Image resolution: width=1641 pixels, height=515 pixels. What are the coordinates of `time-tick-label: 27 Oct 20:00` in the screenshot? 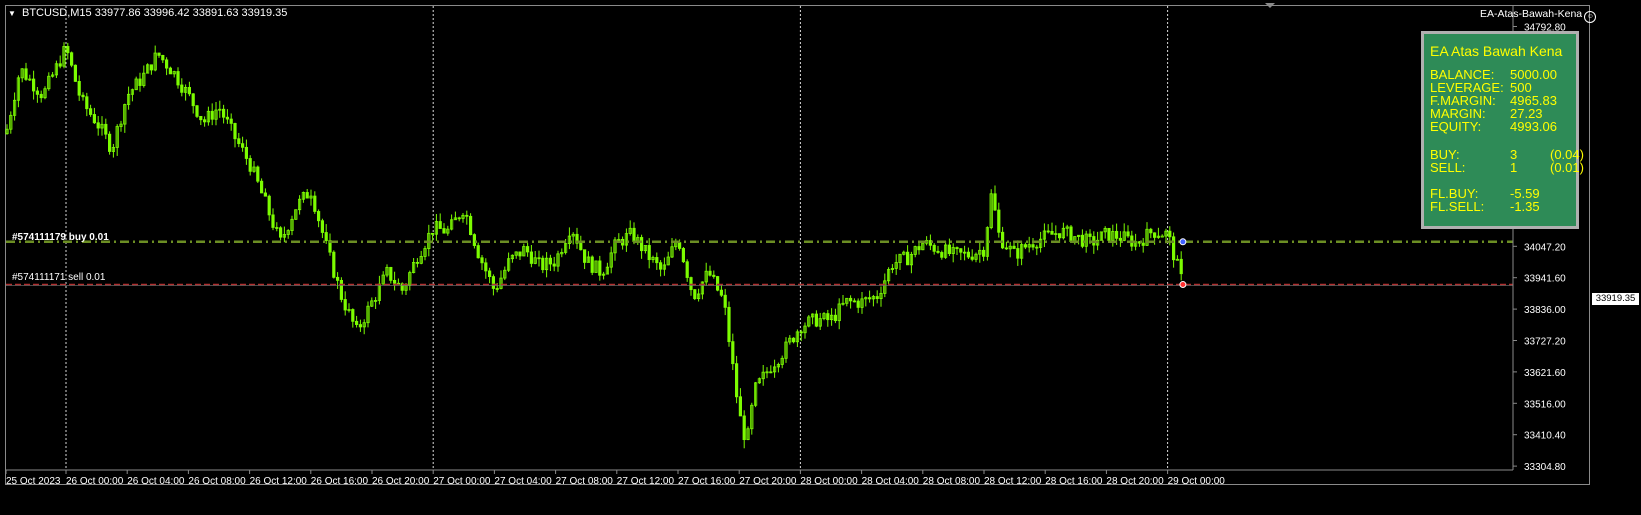 It's located at (768, 481).